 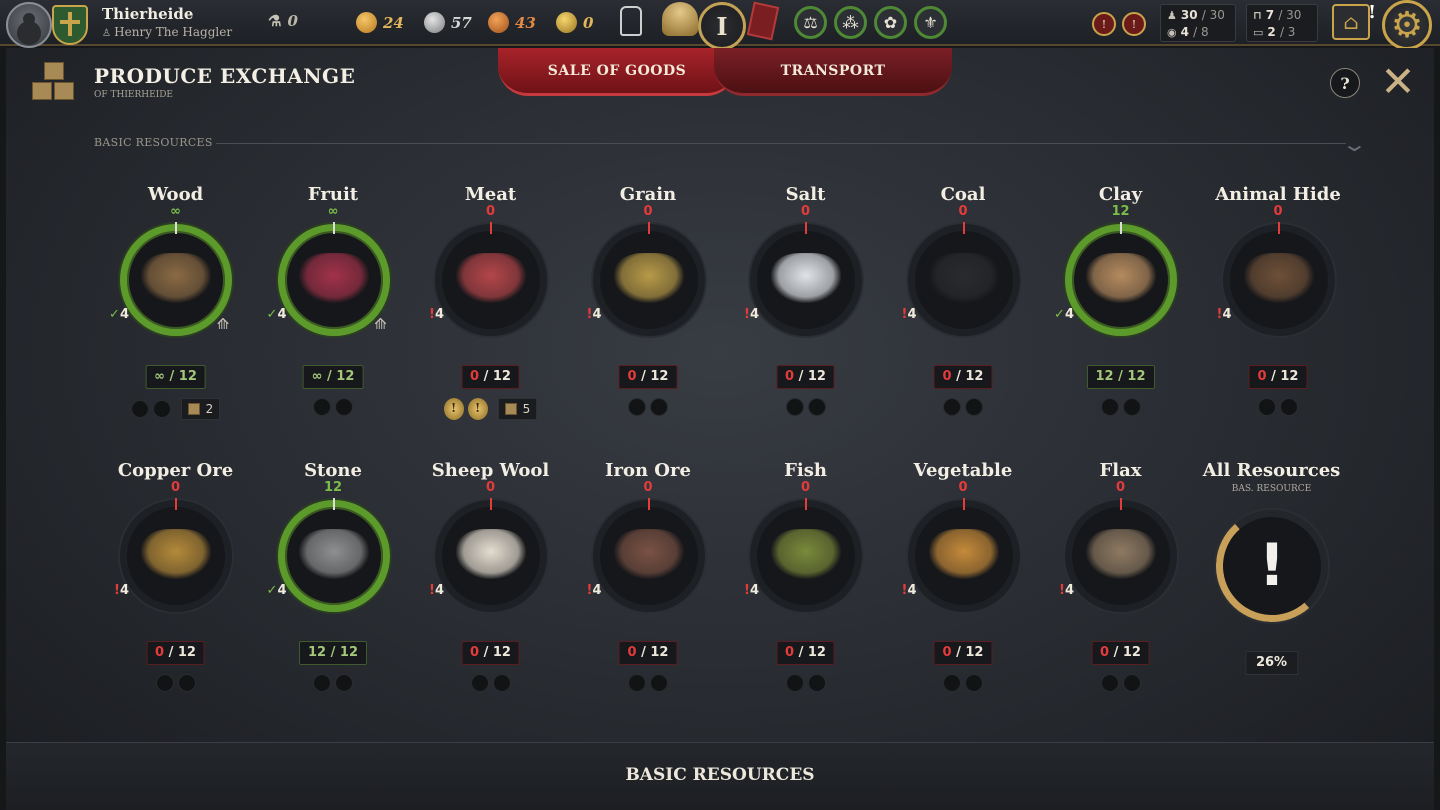 What do you see at coordinates (1172, 15) in the screenshot?
I see `person-icon: ♟` at bounding box center [1172, 15].